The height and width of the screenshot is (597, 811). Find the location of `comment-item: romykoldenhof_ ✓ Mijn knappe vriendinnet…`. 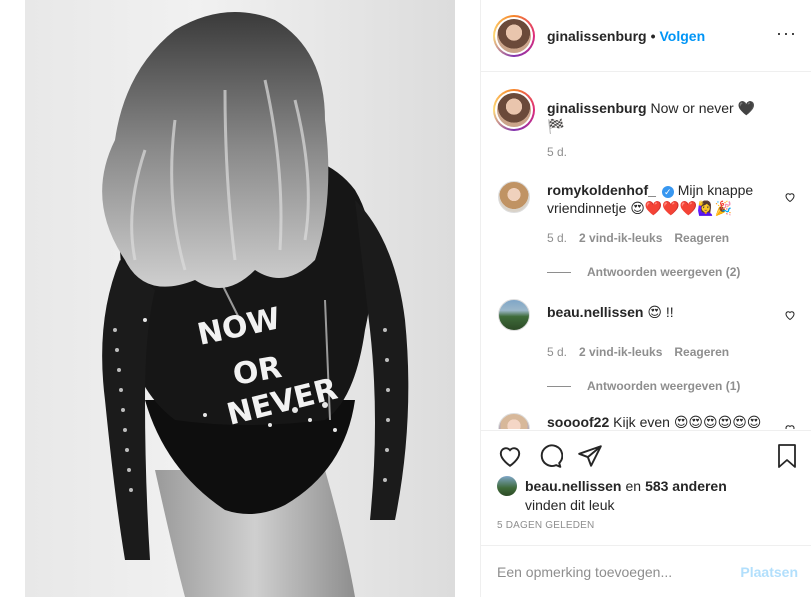

comment-item: romykoldenhof_ ✓ Mijn knappe vriendinnet… is located at coordinates (644, 199).